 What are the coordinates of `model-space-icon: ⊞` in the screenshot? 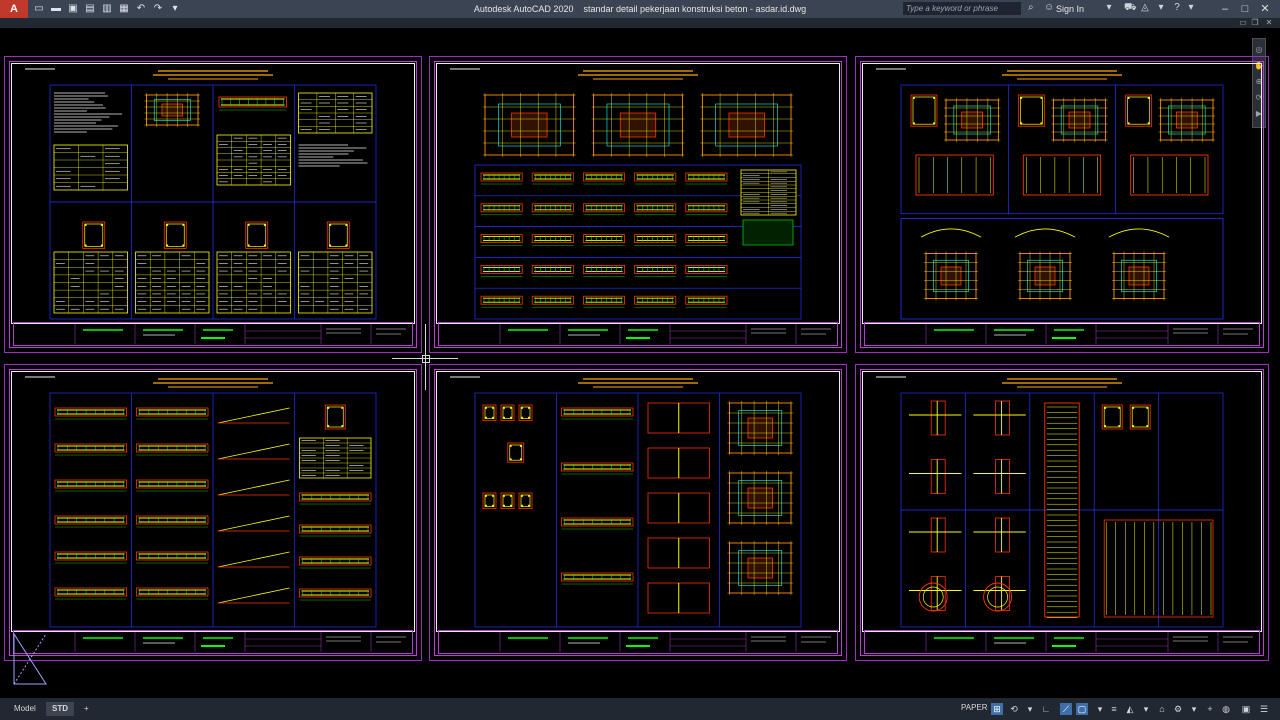 It's located at (997, 709).